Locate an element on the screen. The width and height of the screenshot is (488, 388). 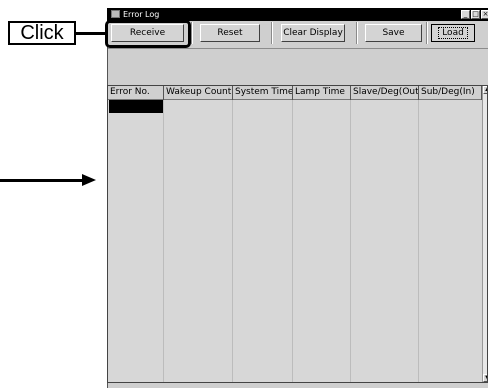
scroll-up-button: ▲ is located at coordinates (485, 90).